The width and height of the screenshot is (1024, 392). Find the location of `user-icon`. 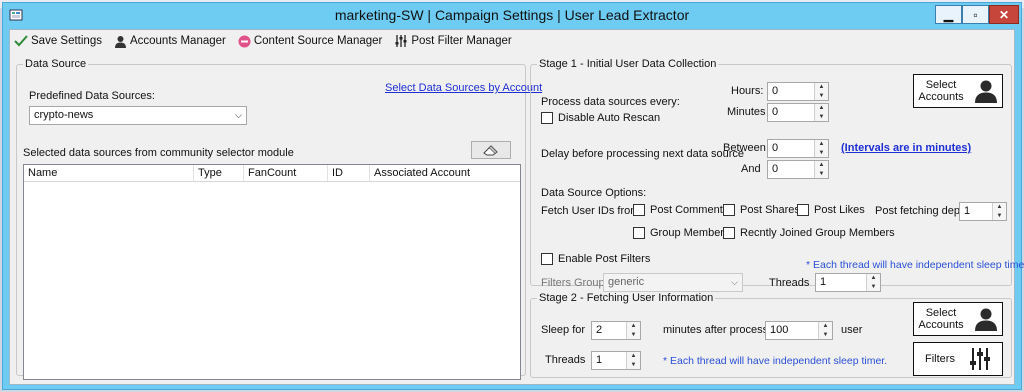

user-icon is located at coordinates (985, 319).